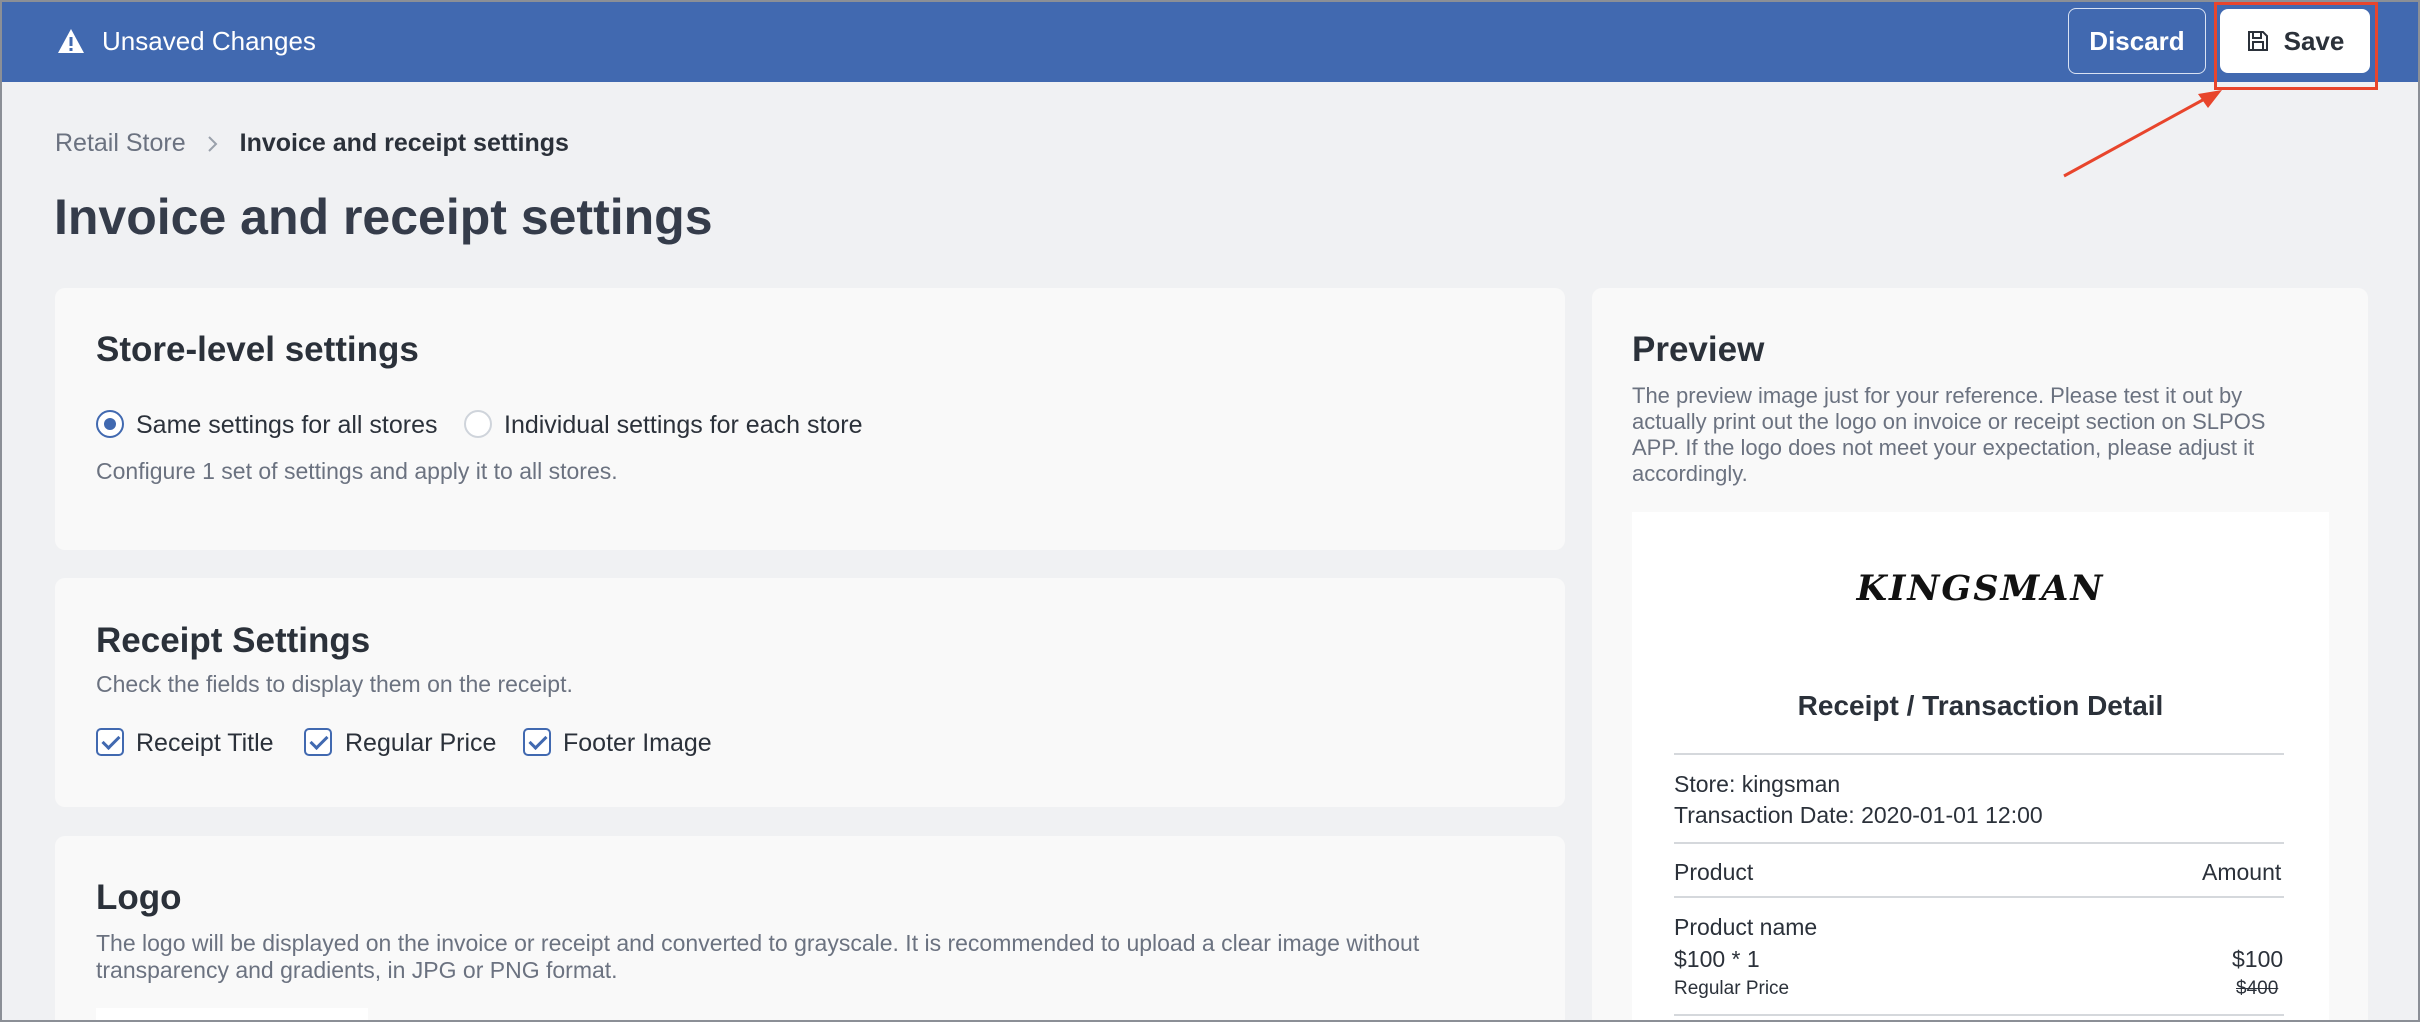 The height and width of the screenshot is (1022, 2420). I want to click on receipt-settings-heading: Receipt Settings, so click(233, 640).